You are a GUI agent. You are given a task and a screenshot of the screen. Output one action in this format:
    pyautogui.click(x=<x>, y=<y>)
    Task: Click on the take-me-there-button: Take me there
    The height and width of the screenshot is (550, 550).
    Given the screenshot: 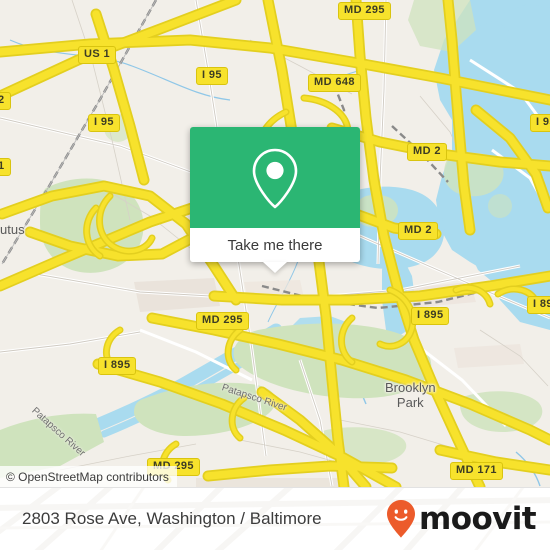 What is the action you would take?
    pyautogui.click(x=274, y=245)
    